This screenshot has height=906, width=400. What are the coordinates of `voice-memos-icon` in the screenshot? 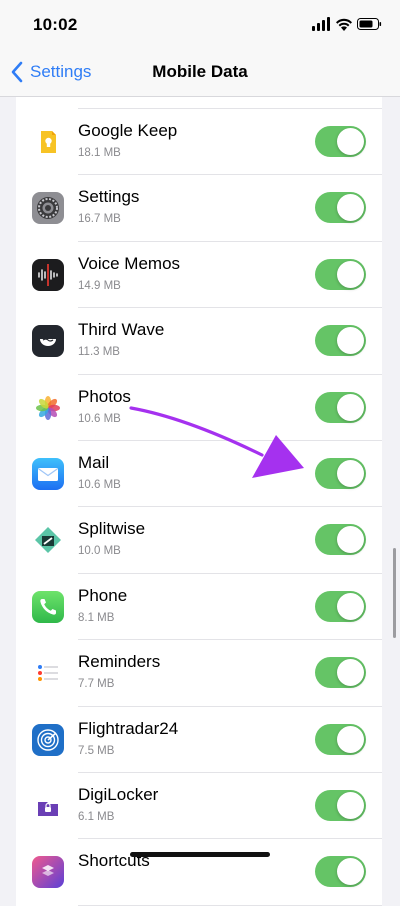 It's located at (48, 274).